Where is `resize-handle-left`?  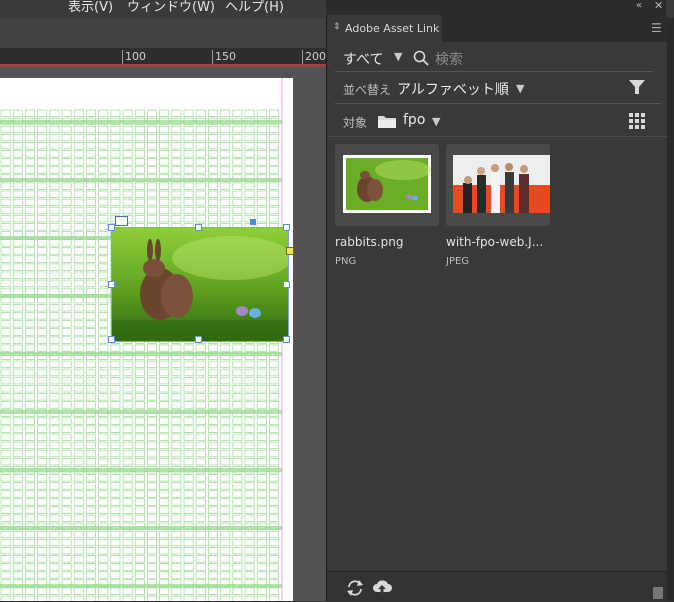
resize-handle-left is located at coordinates (111, 284).